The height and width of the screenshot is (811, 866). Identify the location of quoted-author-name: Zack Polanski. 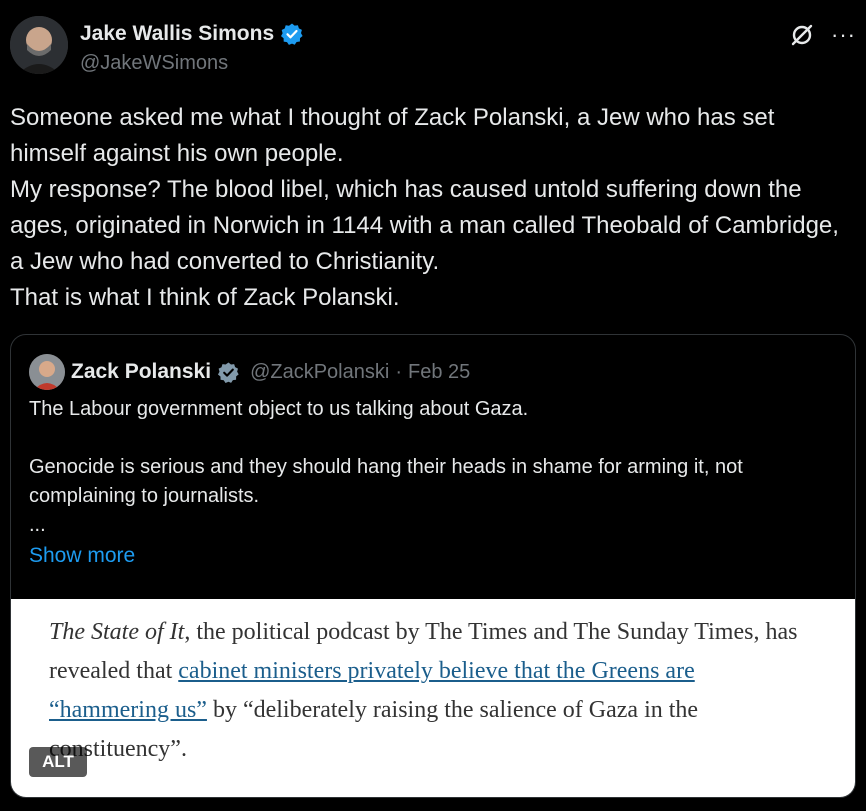
(141, 372).